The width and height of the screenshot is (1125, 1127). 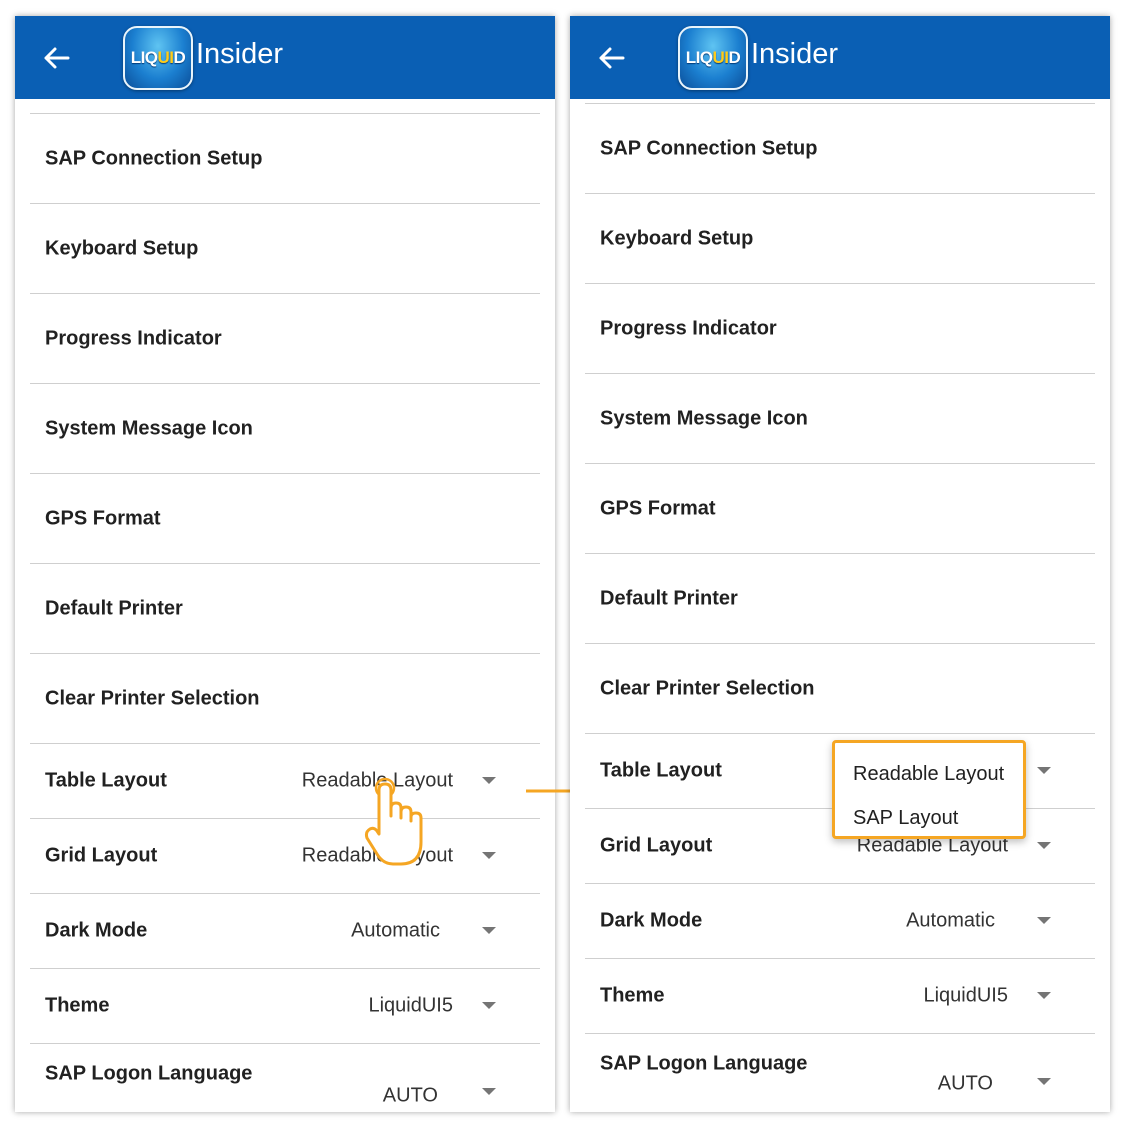 What do you see at coordinates (928, 774) in the screenshot?
I see `dropdown-option-readable-layout: Readable Layout` at bounding box center [928, 774].